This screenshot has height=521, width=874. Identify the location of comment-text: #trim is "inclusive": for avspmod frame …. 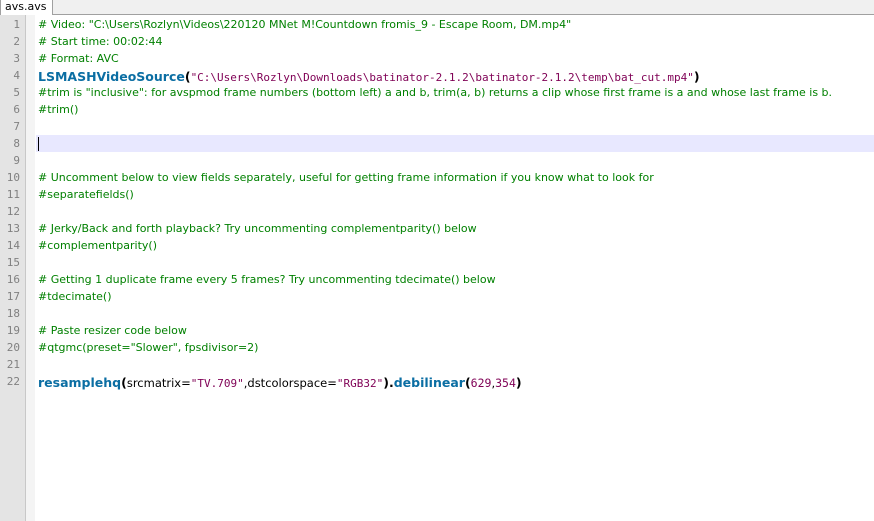
(435, 92).